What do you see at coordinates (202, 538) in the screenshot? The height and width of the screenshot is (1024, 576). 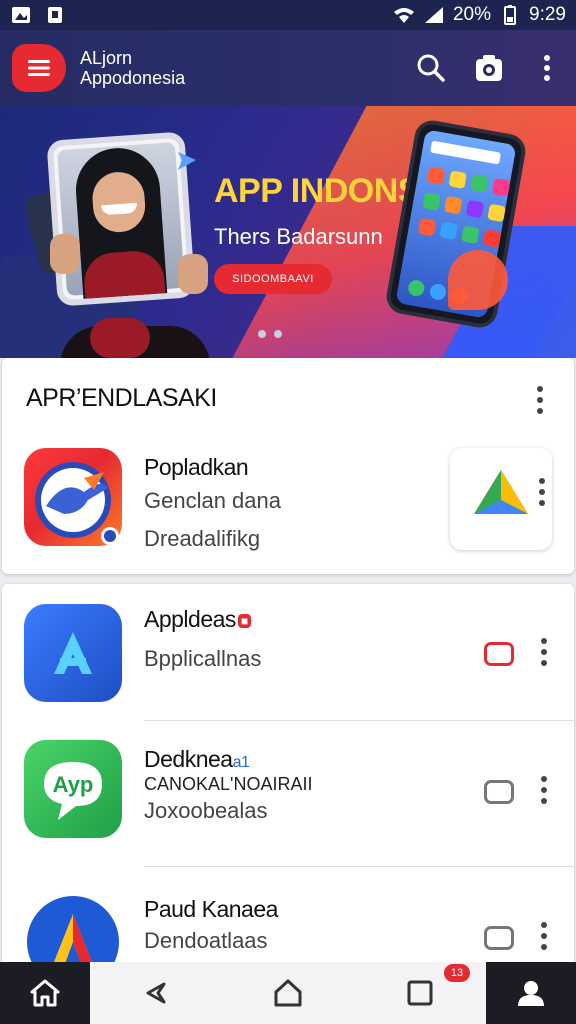 I see `app-developer: Dreadalifikg` at bounding box center [202, 538].